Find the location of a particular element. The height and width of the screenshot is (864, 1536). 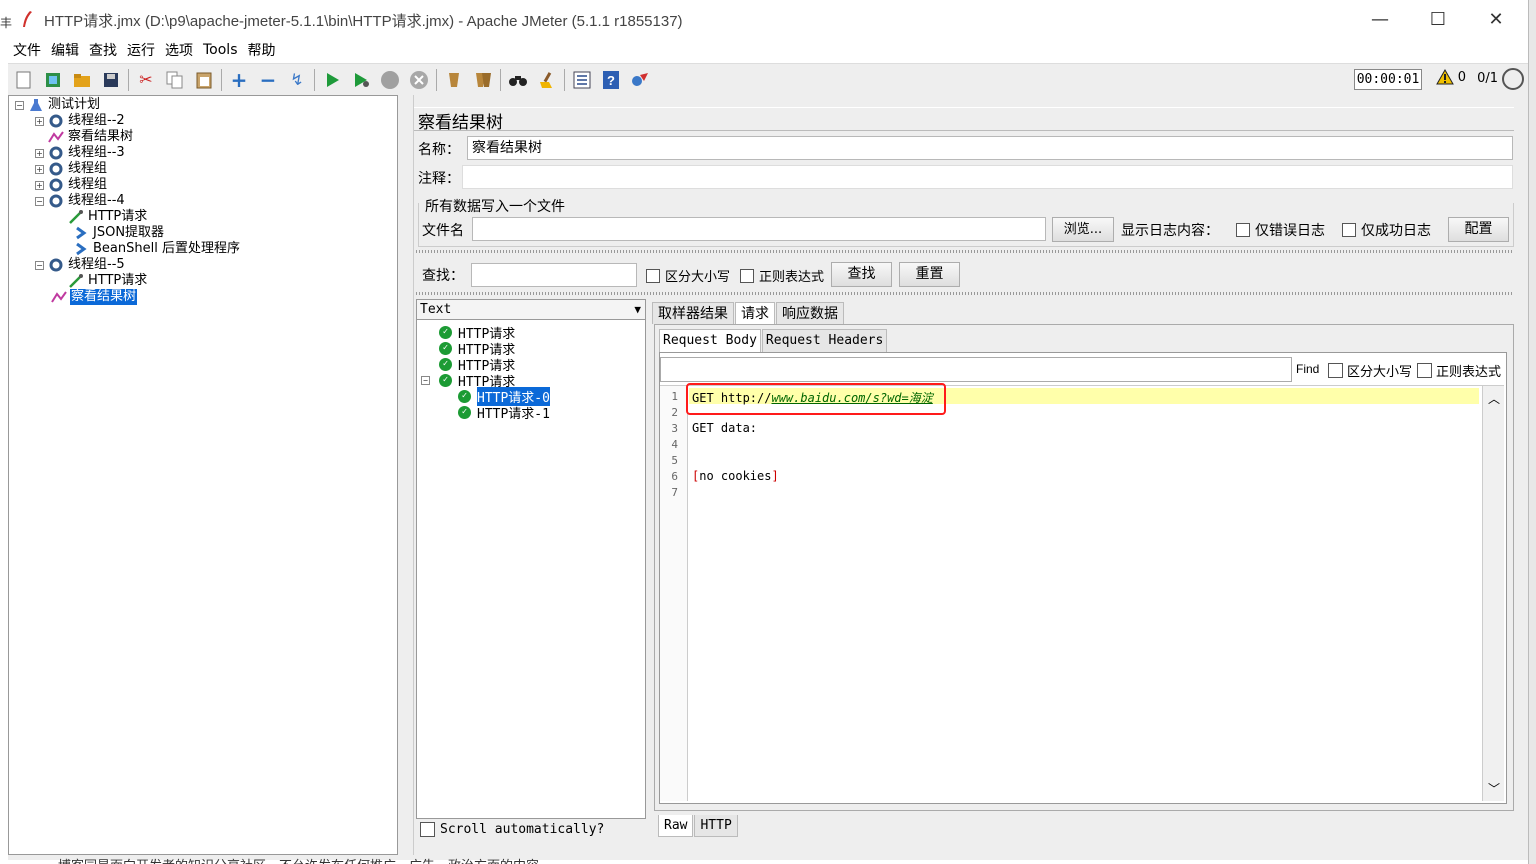

name-field: 察看结果树 is located at coordinates (990, 148).